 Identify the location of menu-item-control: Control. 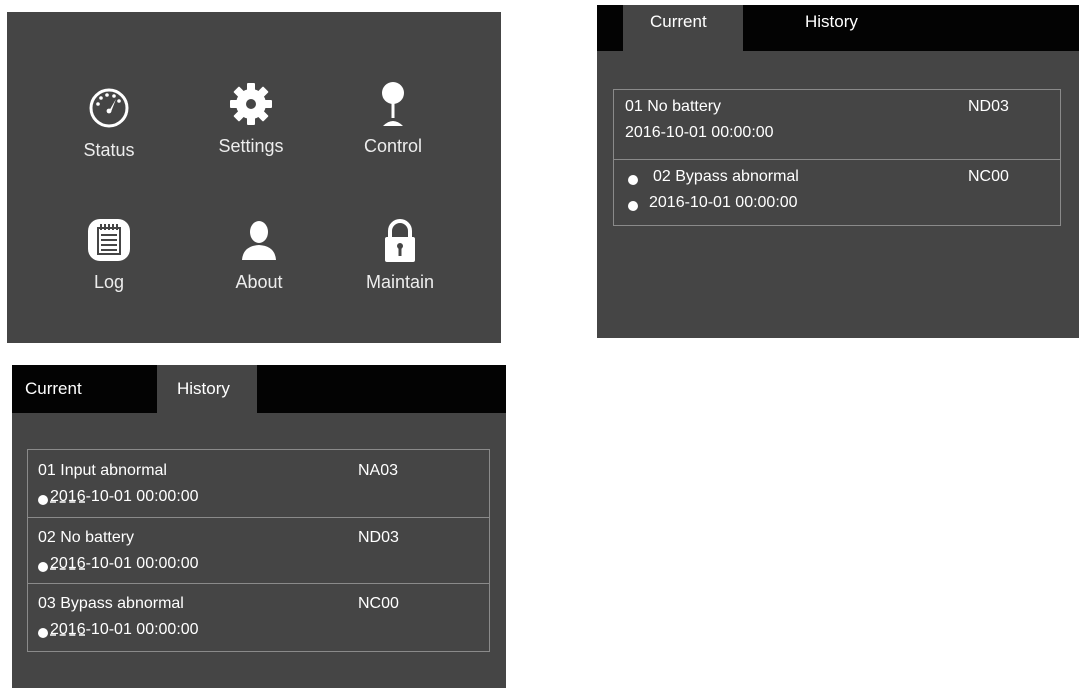
(393, 118).